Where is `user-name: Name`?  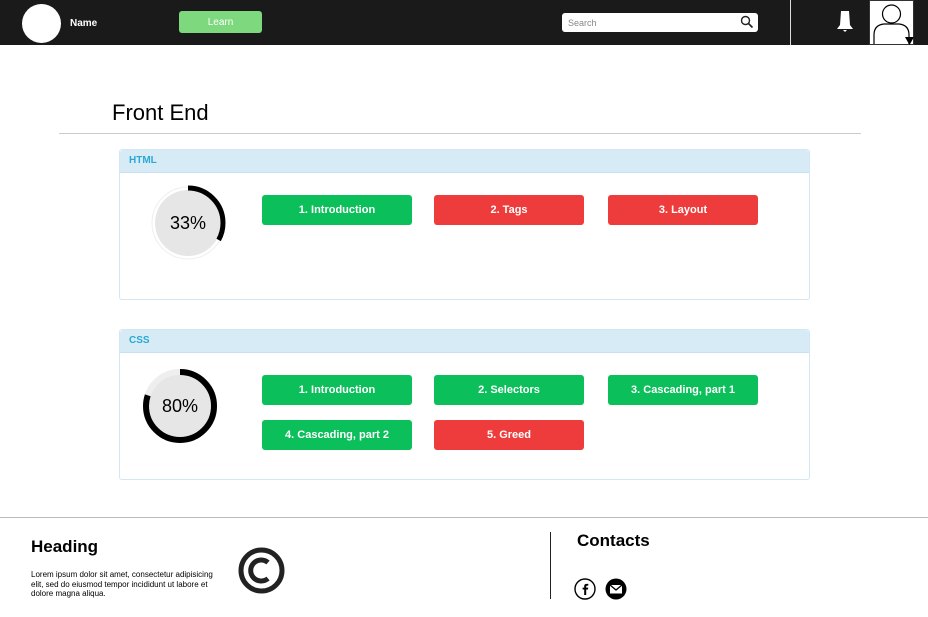 user-name: Name is located at coordinates (84, 23).